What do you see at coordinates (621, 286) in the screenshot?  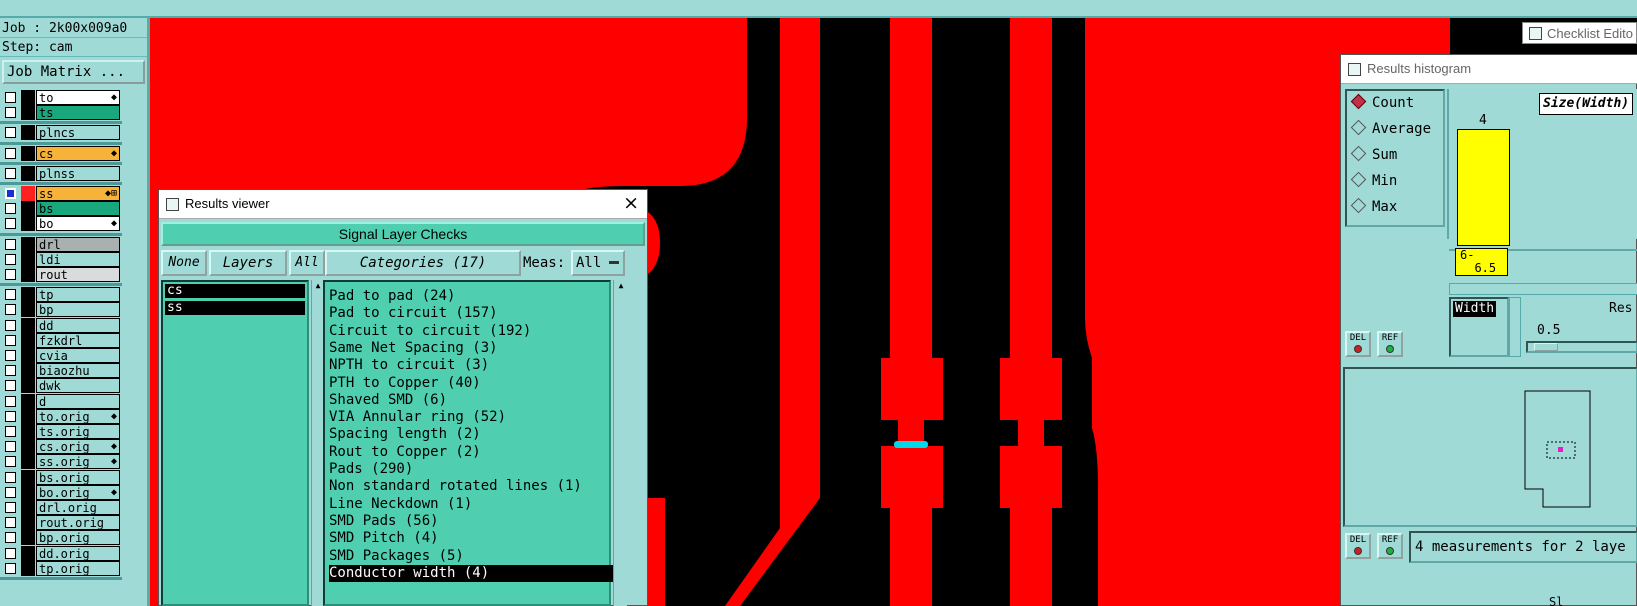 I see `scroll-up-arrow-icon: ▲` at bounding box center [621, 286].